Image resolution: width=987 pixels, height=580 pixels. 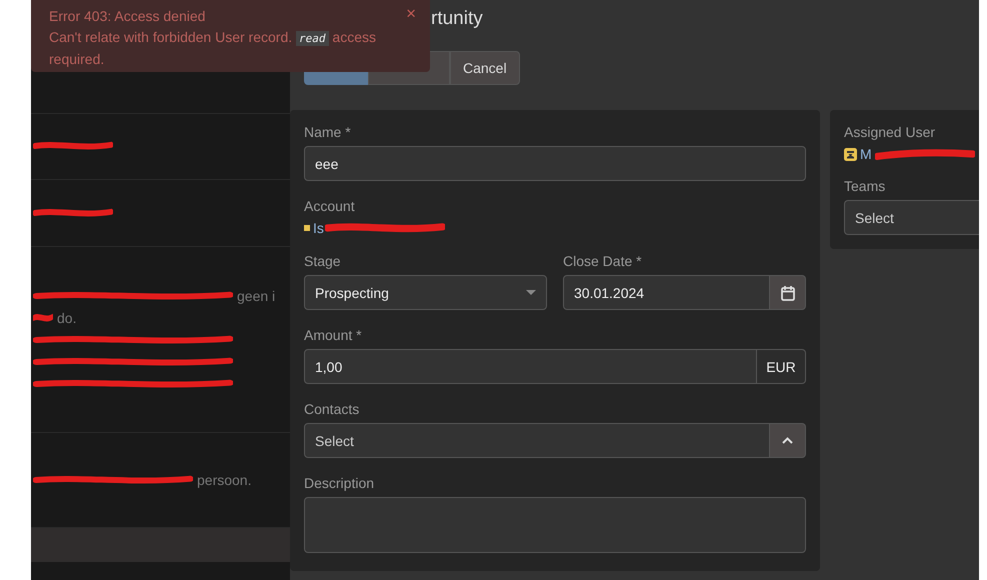 I want to click on account-icon, so click(x=307, y=228).